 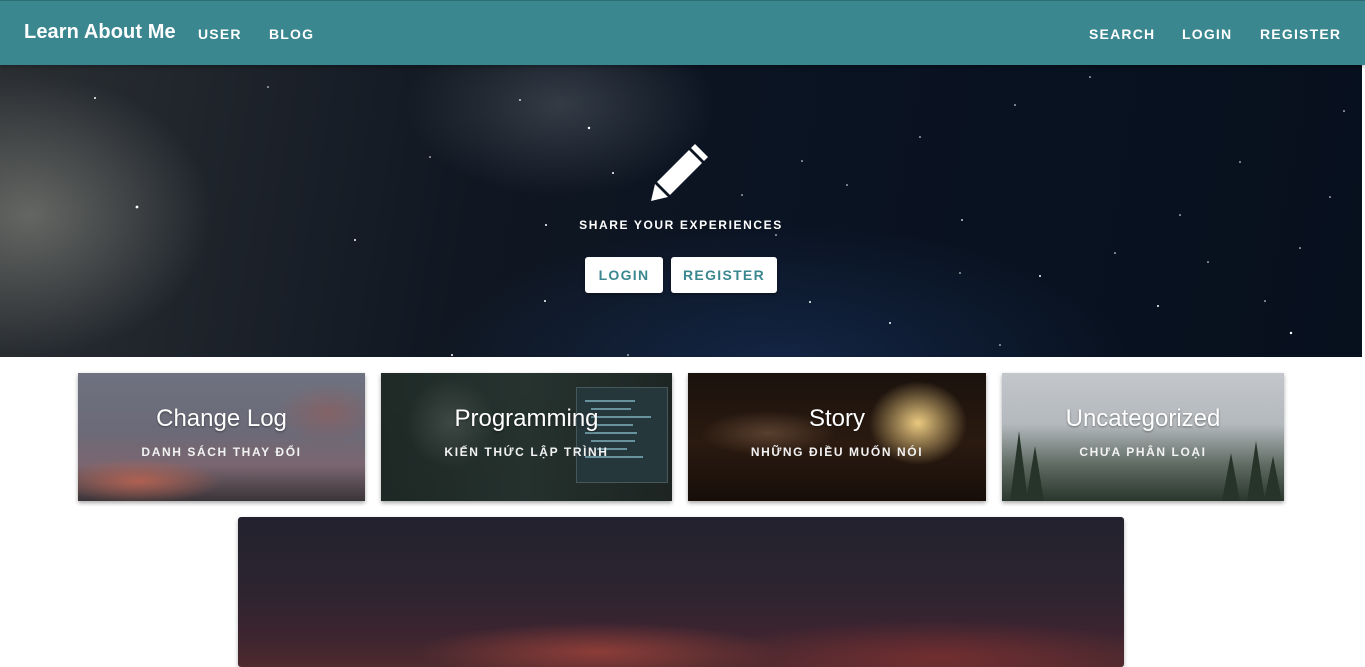 I want to click on nav-register-link: REGISTER, so click(x=1300, y=34).